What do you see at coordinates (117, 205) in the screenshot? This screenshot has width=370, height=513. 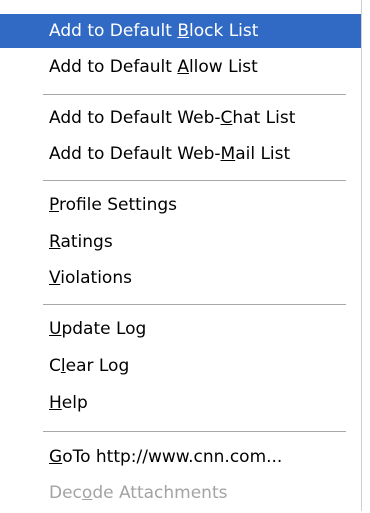 I see `menu-item-label-post: rofile Settings` at bounding box center [117, 205].